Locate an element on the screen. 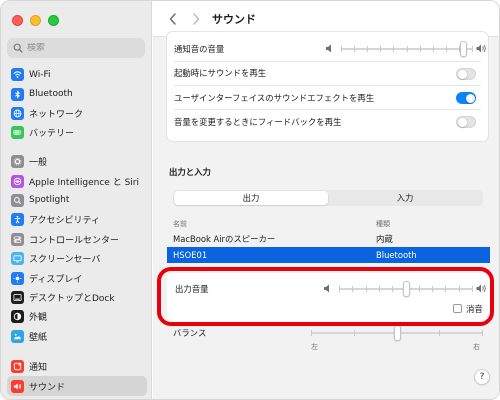 Image resolution: width=500 pixels, height=400 pixels. sidebar-item-label: 通知 is located at coordinates (38, 368).